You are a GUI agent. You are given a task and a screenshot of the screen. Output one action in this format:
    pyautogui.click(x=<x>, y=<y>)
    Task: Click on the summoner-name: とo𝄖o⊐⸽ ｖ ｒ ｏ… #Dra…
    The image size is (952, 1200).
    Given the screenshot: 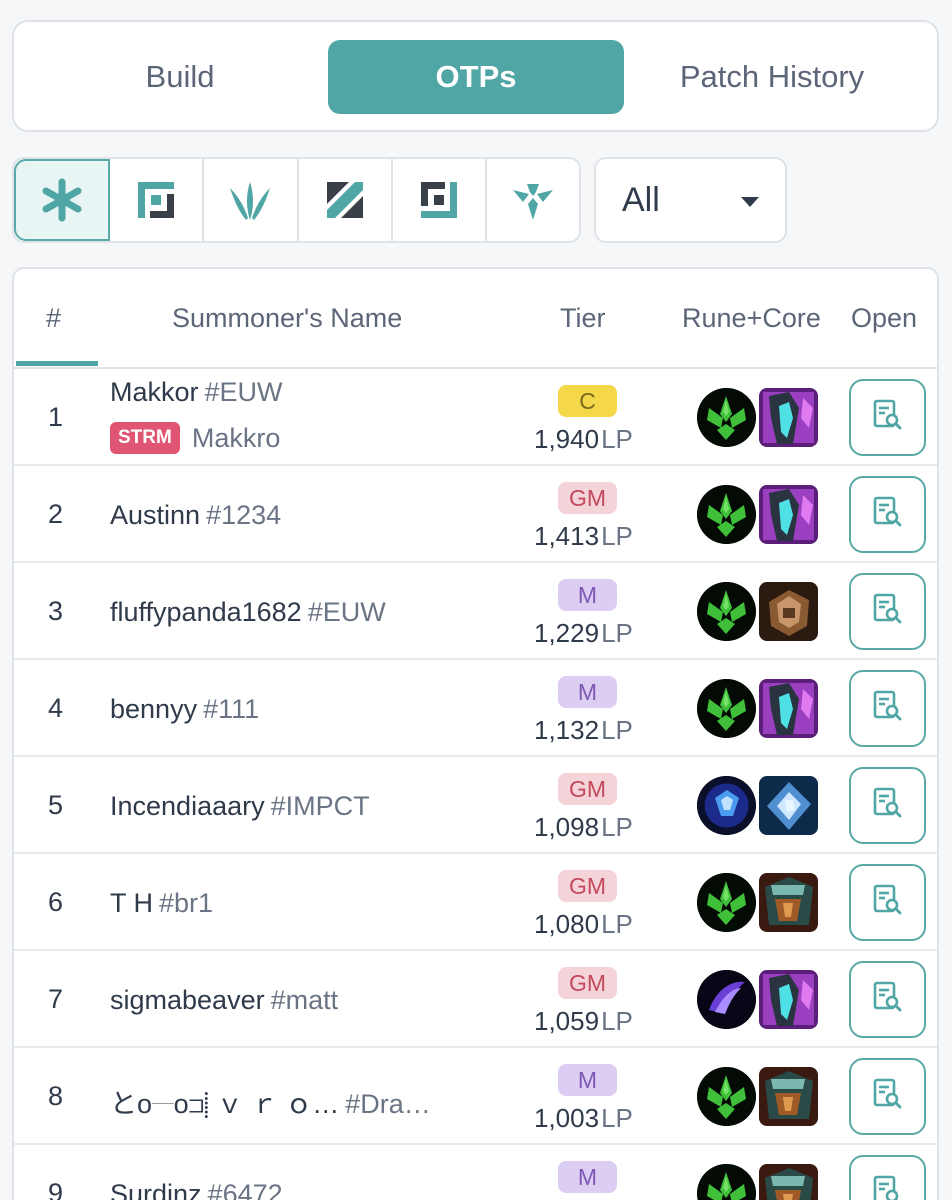 What is the action you would take?
    pyautogui.click(x=270, y=1101)
    